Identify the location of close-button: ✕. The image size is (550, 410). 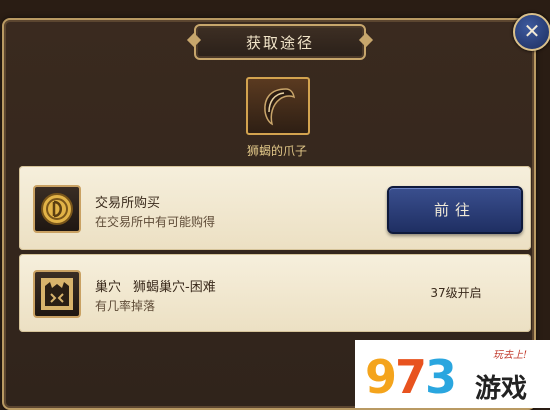
(531, 32).